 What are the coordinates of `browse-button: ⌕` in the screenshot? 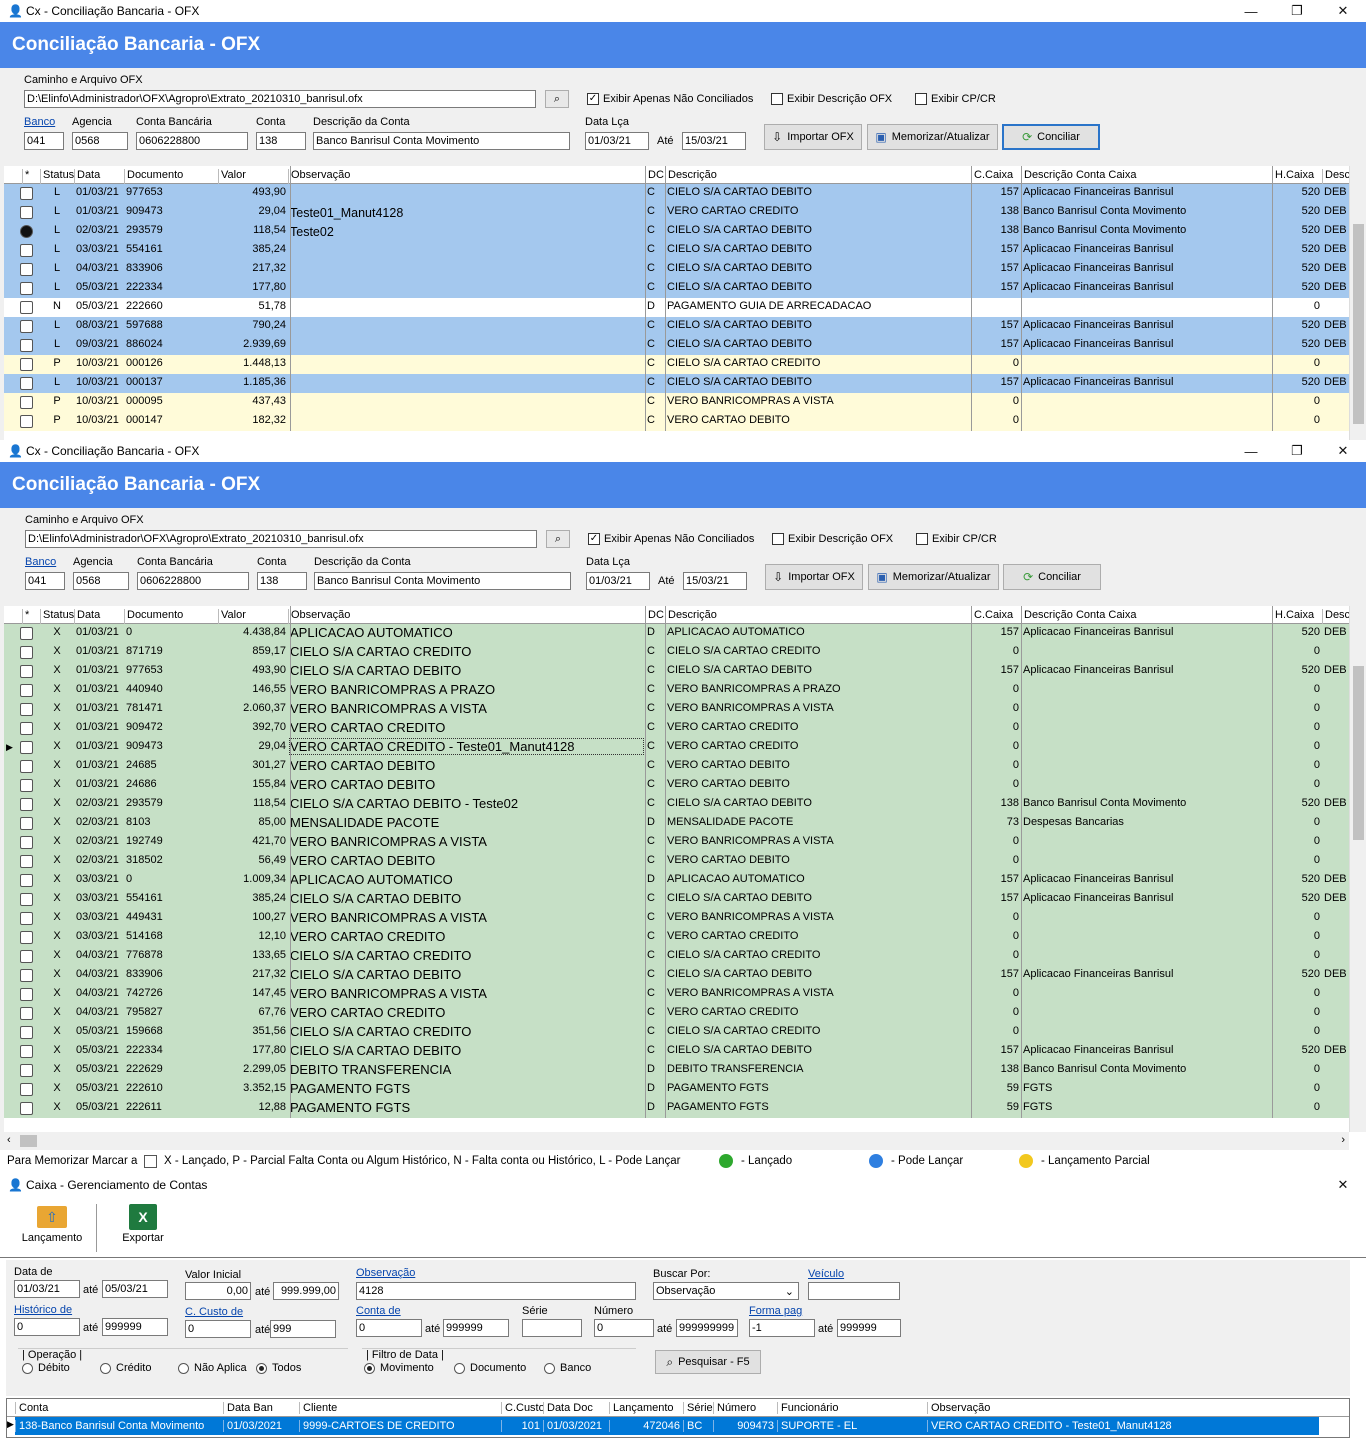 It's located at (558, 539).